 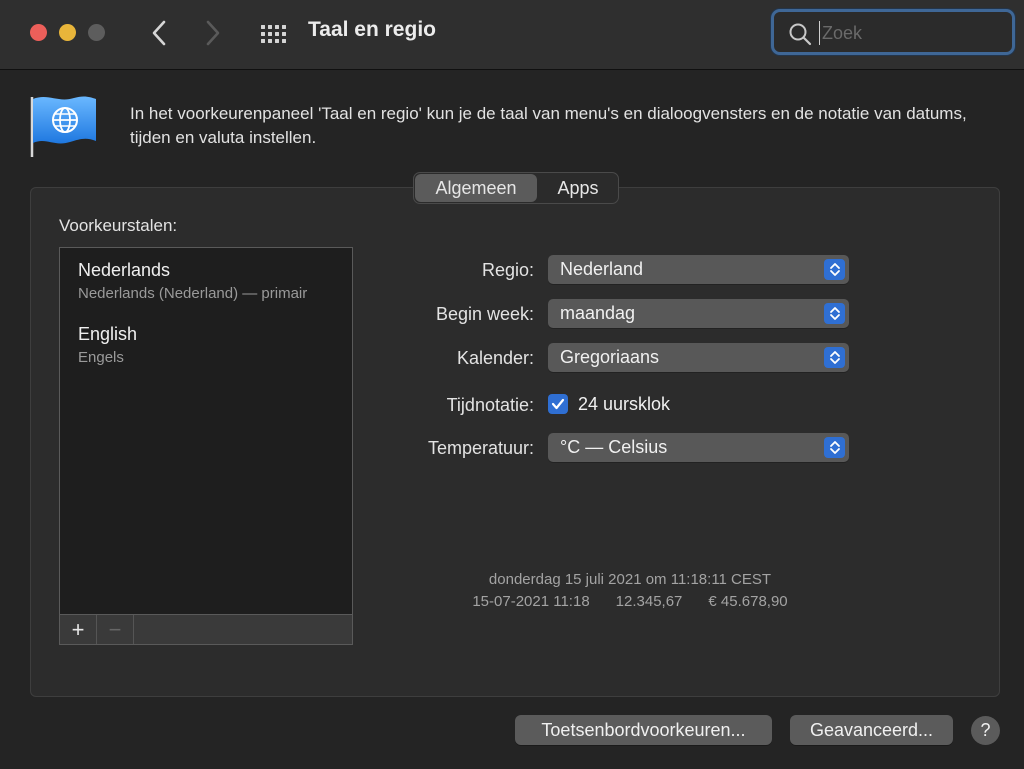 I want to click on chevron-right-icon, so click(x=213, y=33).